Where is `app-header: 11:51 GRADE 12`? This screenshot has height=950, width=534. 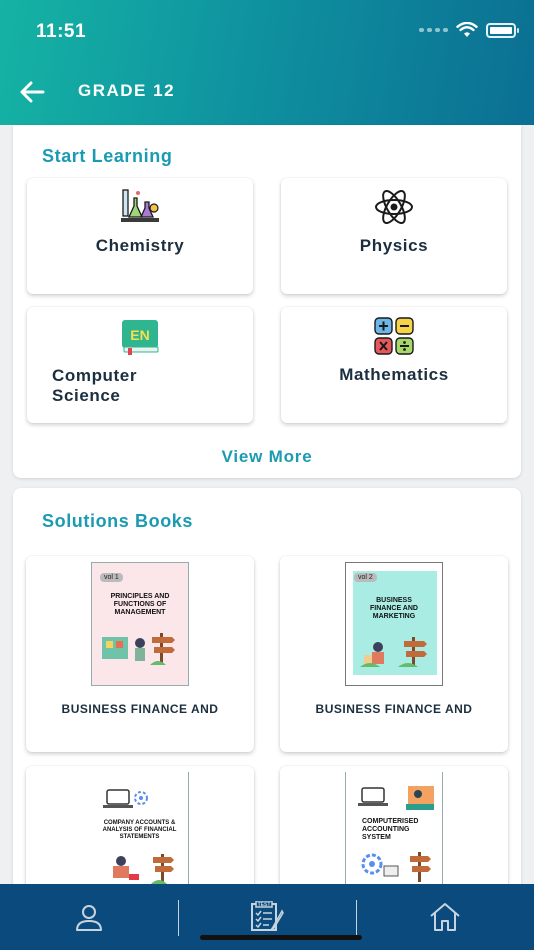 app-header: 11:51 GRADE 12 is located at coordinates (267, 62).